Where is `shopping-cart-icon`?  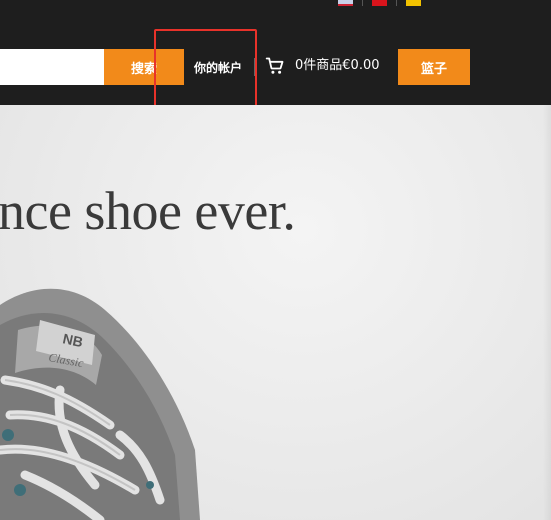 shopping-cart-icon is located at coordinates (275, 66).